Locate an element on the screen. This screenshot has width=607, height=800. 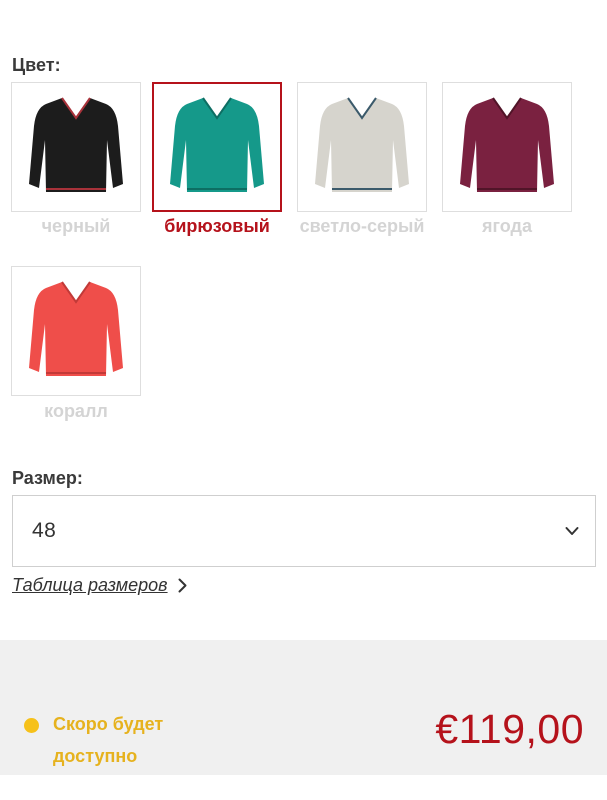
size-selected-value: 48 is located at coordinates (44, 530).